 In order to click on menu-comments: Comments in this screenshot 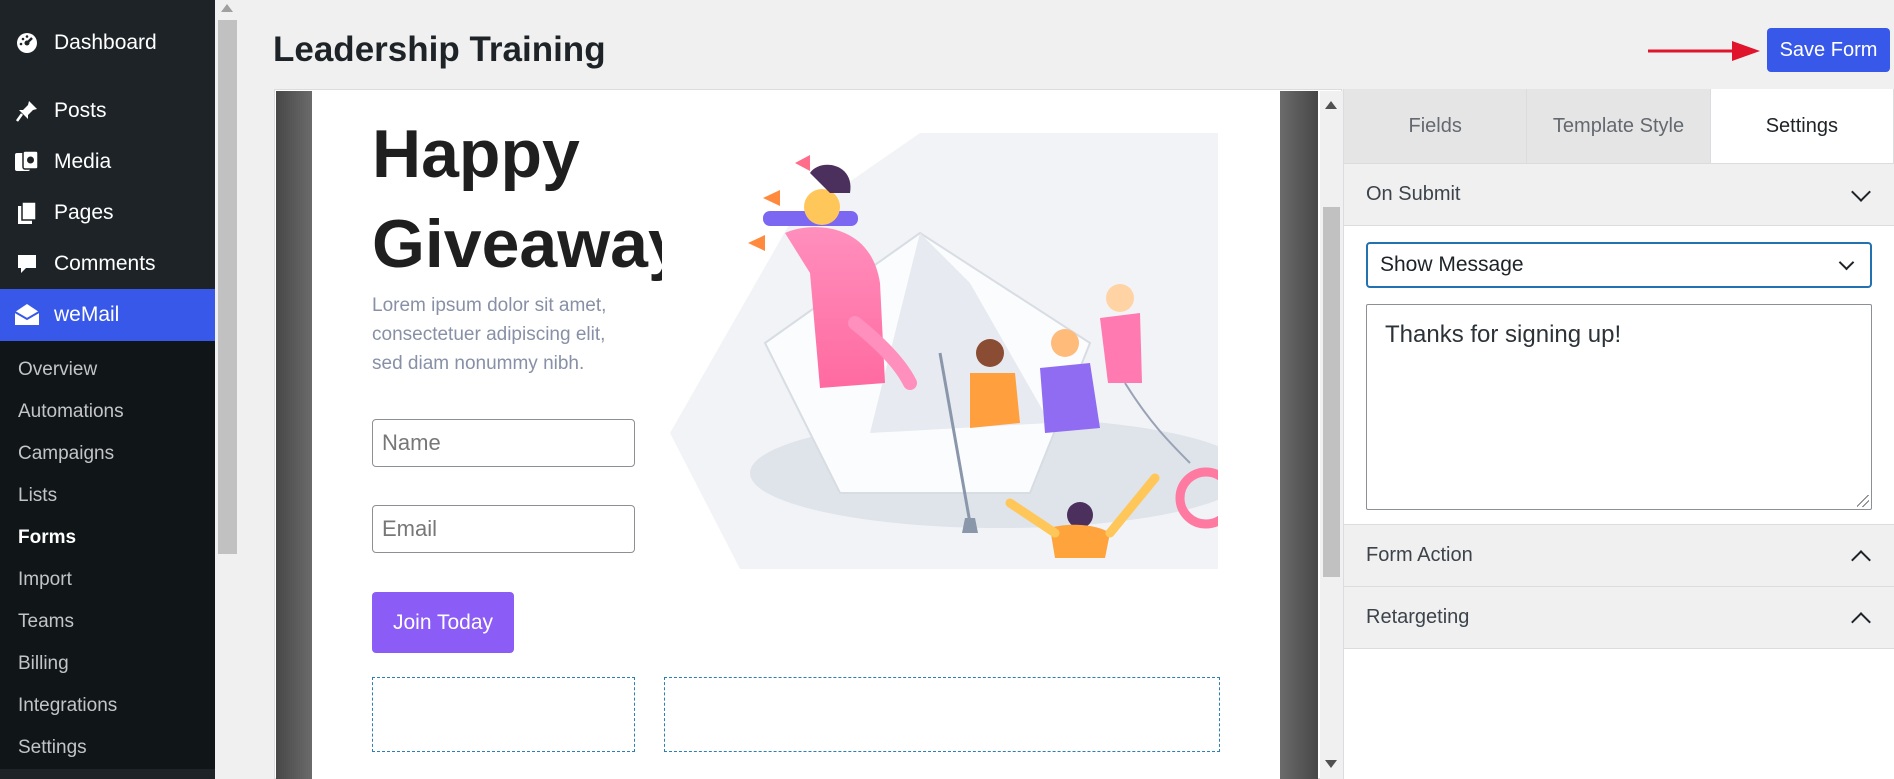, I will do `click(107, 263)`.